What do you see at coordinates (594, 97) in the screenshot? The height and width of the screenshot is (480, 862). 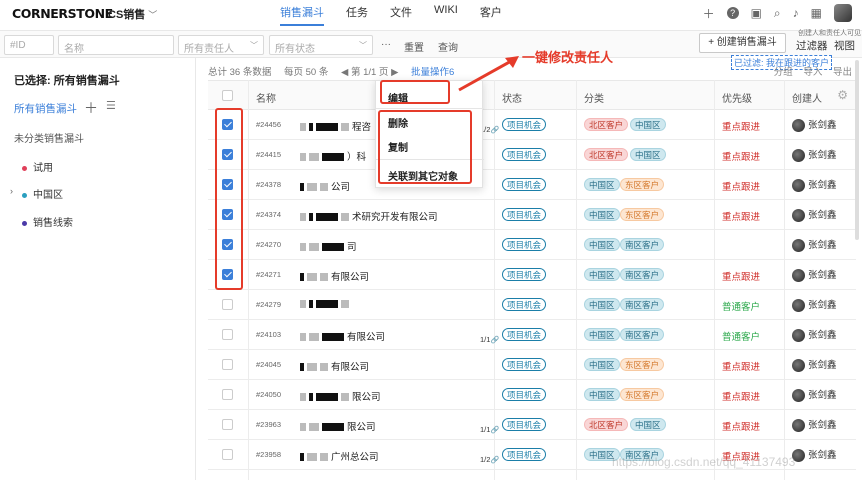 I see `col-category: 分类` at bounding box center [594, 97].